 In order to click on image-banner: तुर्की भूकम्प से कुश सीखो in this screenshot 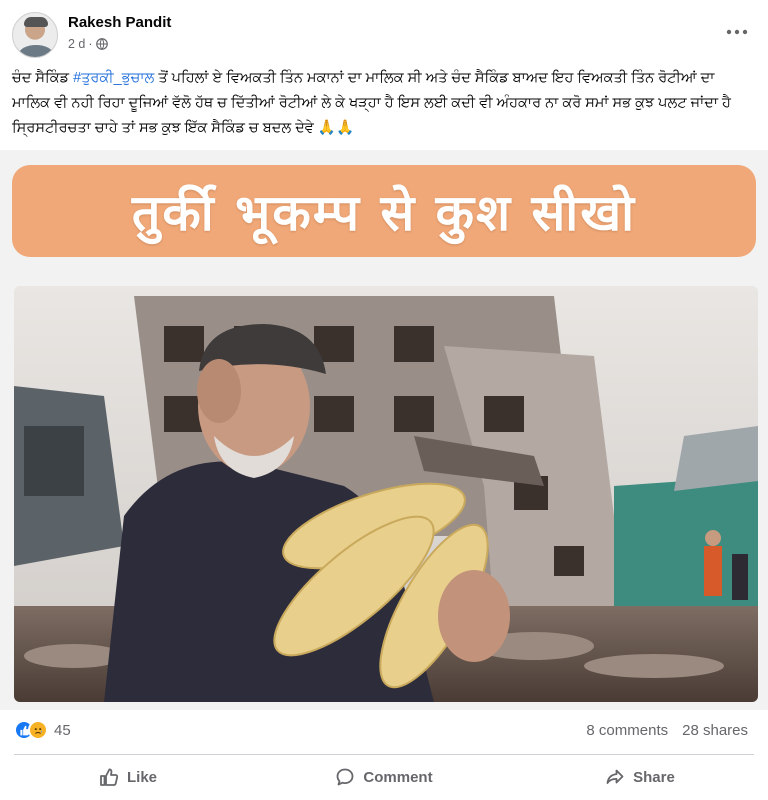, I will do `click(384, 211)`.